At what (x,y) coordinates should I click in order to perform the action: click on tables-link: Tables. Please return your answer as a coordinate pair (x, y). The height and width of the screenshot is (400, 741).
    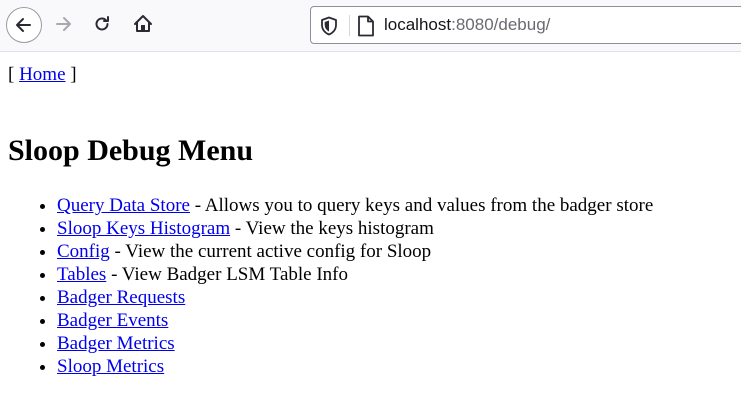
    Looking at the image, I should click on (81, 274).